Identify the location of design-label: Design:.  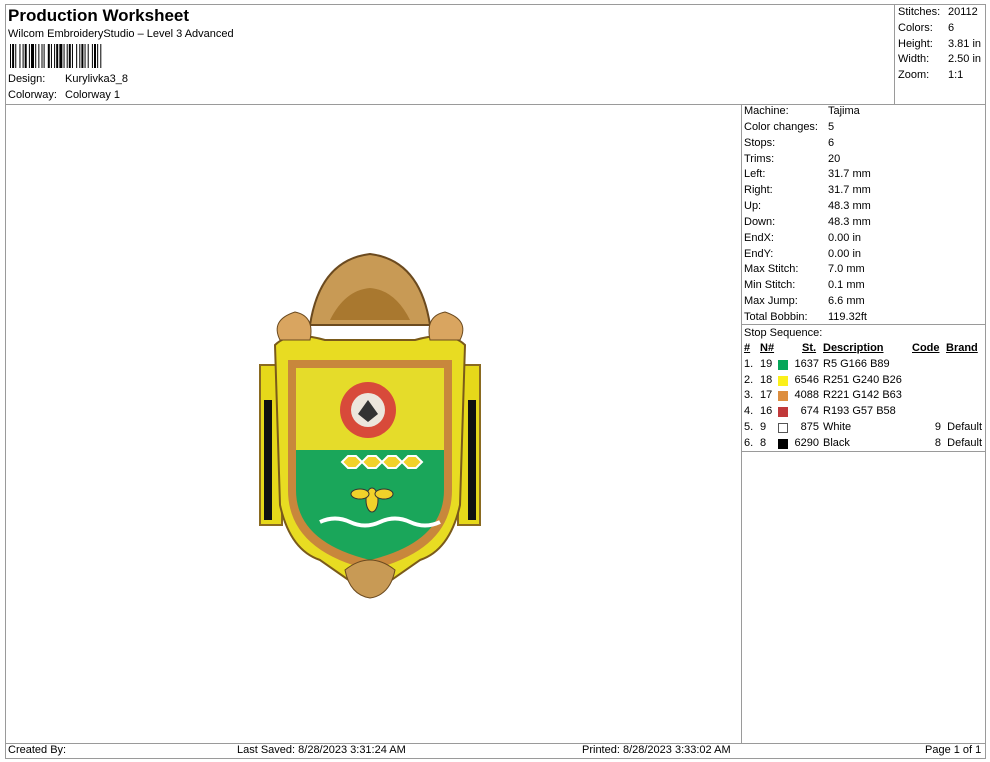
(27, 79).